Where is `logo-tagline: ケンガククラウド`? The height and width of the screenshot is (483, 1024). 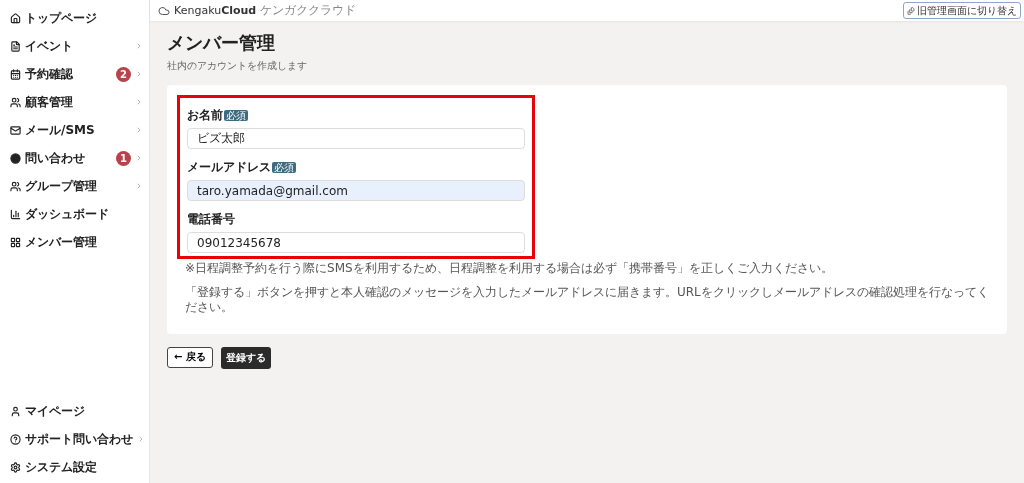
logo-tagline: ケンガククラウド is located at coordinates (308, 10).